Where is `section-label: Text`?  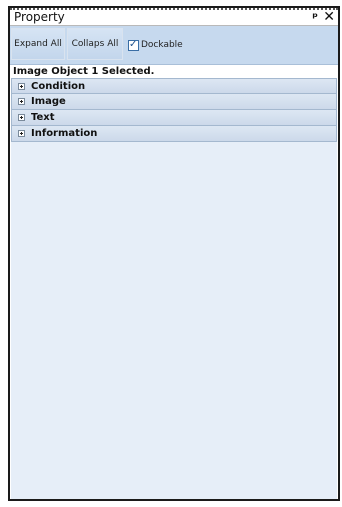 section-label: Text is located at coordinates (43, 117).